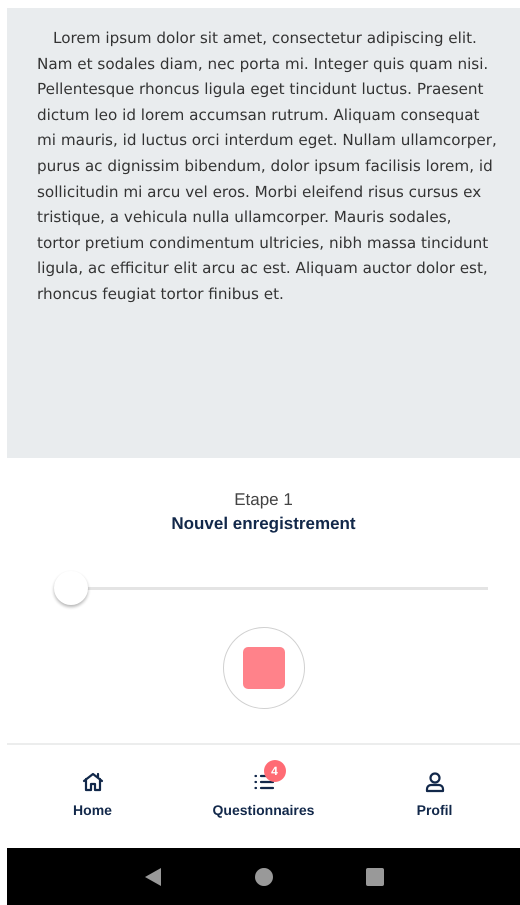 The width and height of the screenshot is (520, 905). I want to click on back-icon, so click(152, 876).